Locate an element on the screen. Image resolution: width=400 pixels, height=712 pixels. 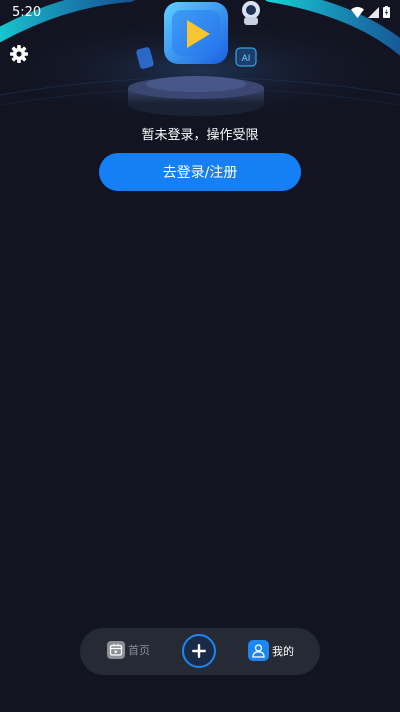
login-register-button: 去登录/注册 is located at coordinates (200, 172).